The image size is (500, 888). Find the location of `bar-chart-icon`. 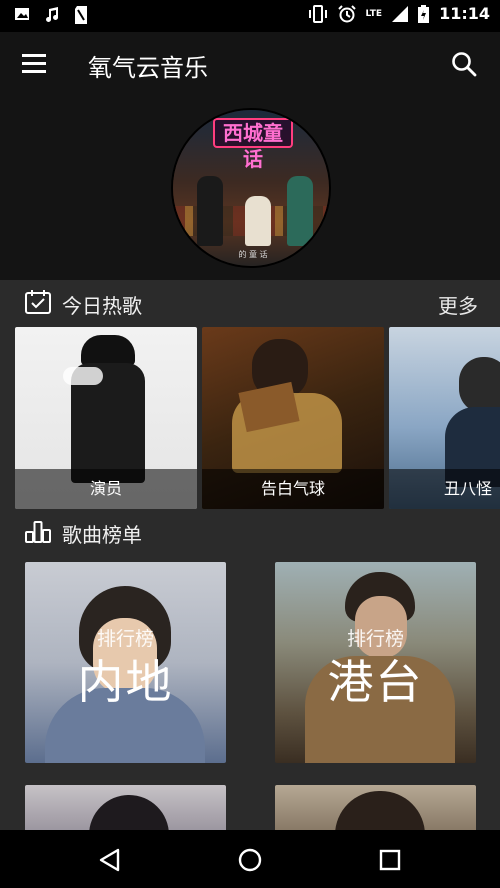

bar-chart-icon is located at coordinates (38, 532).